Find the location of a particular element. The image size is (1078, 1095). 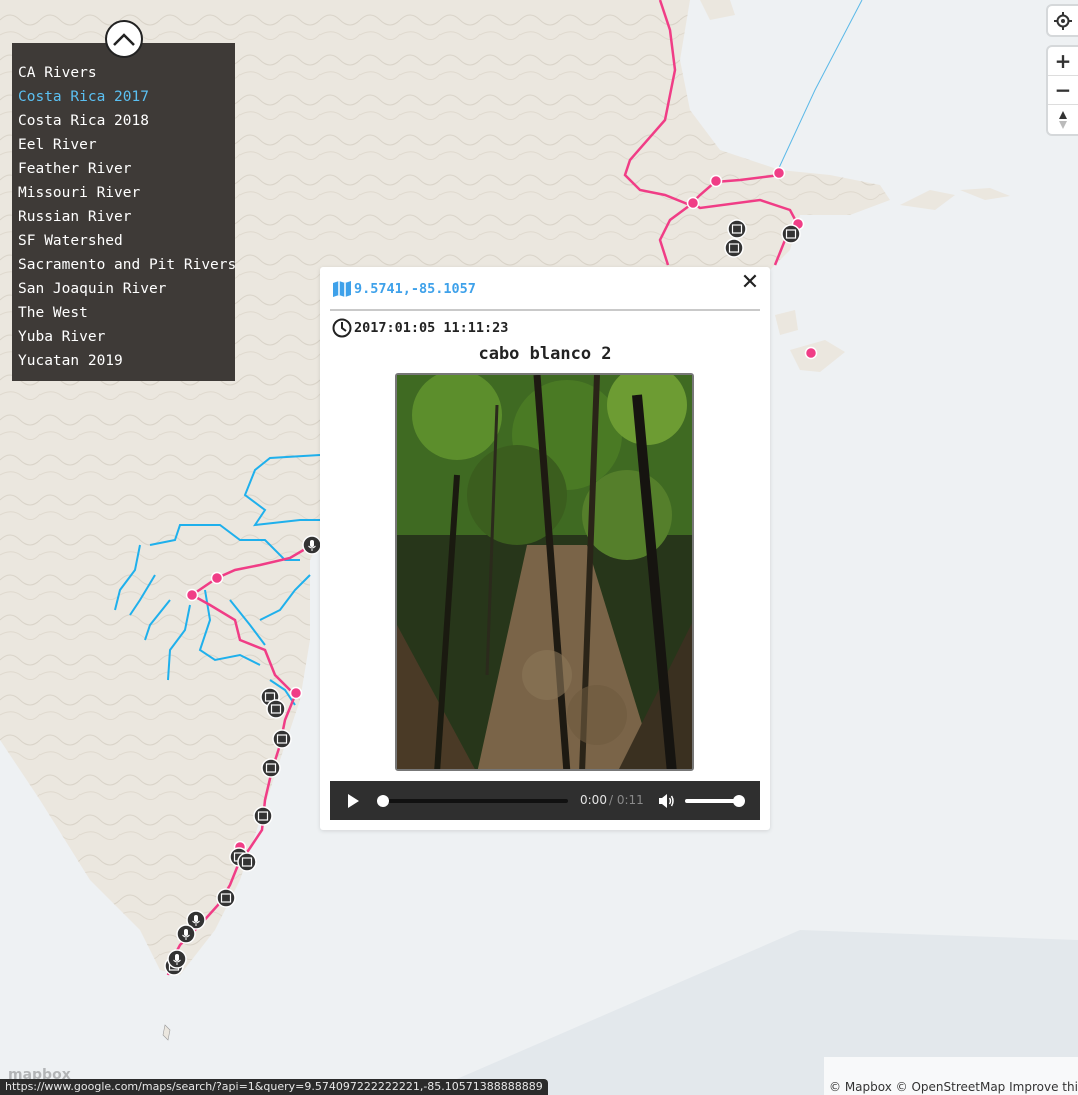

compass-button is located at coordinates (1063, 119).